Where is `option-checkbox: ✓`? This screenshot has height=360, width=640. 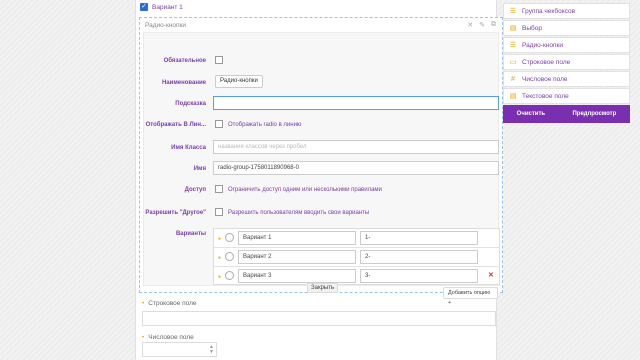
option-checkbox: ✓ is located at coordinates (144, 7).